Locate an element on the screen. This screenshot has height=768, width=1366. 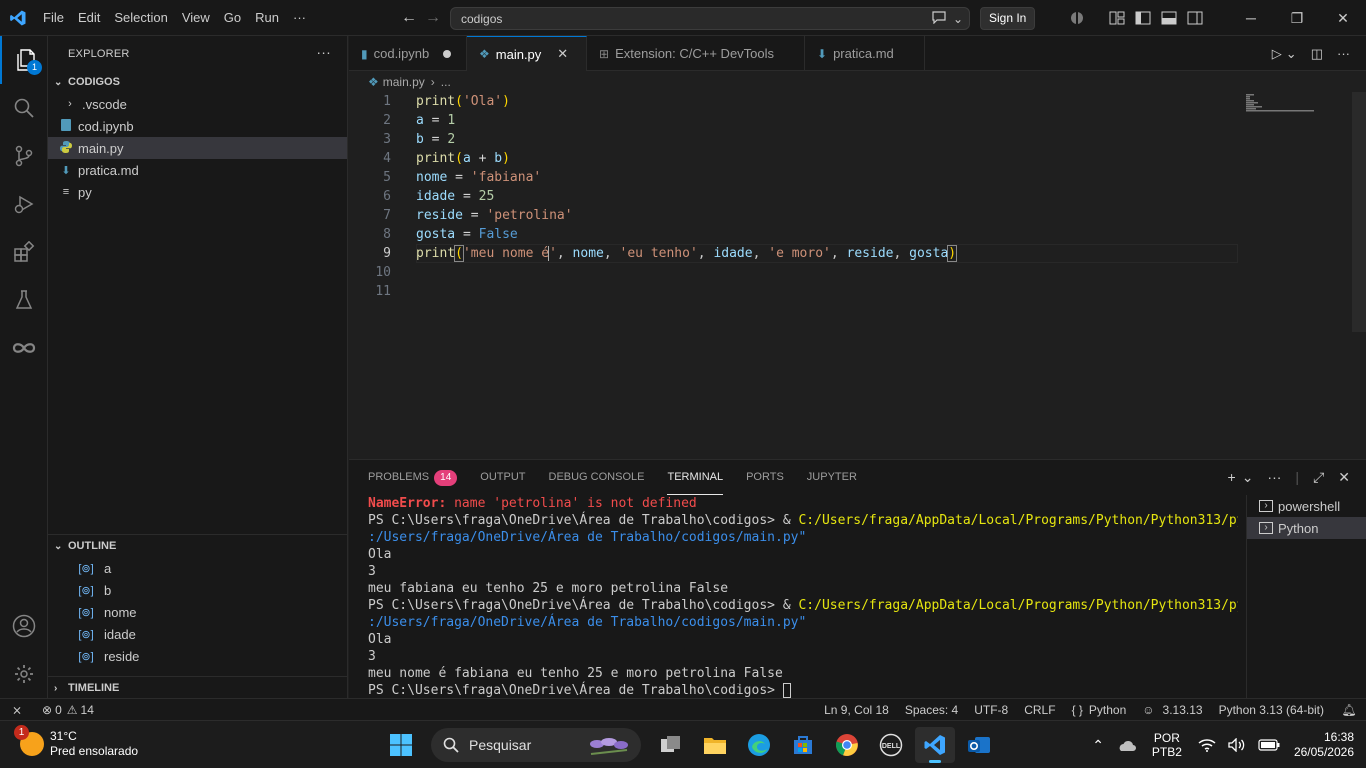
tree-item-pratica-md: ⬇ pratica.md is located at coordinates (197, 170).